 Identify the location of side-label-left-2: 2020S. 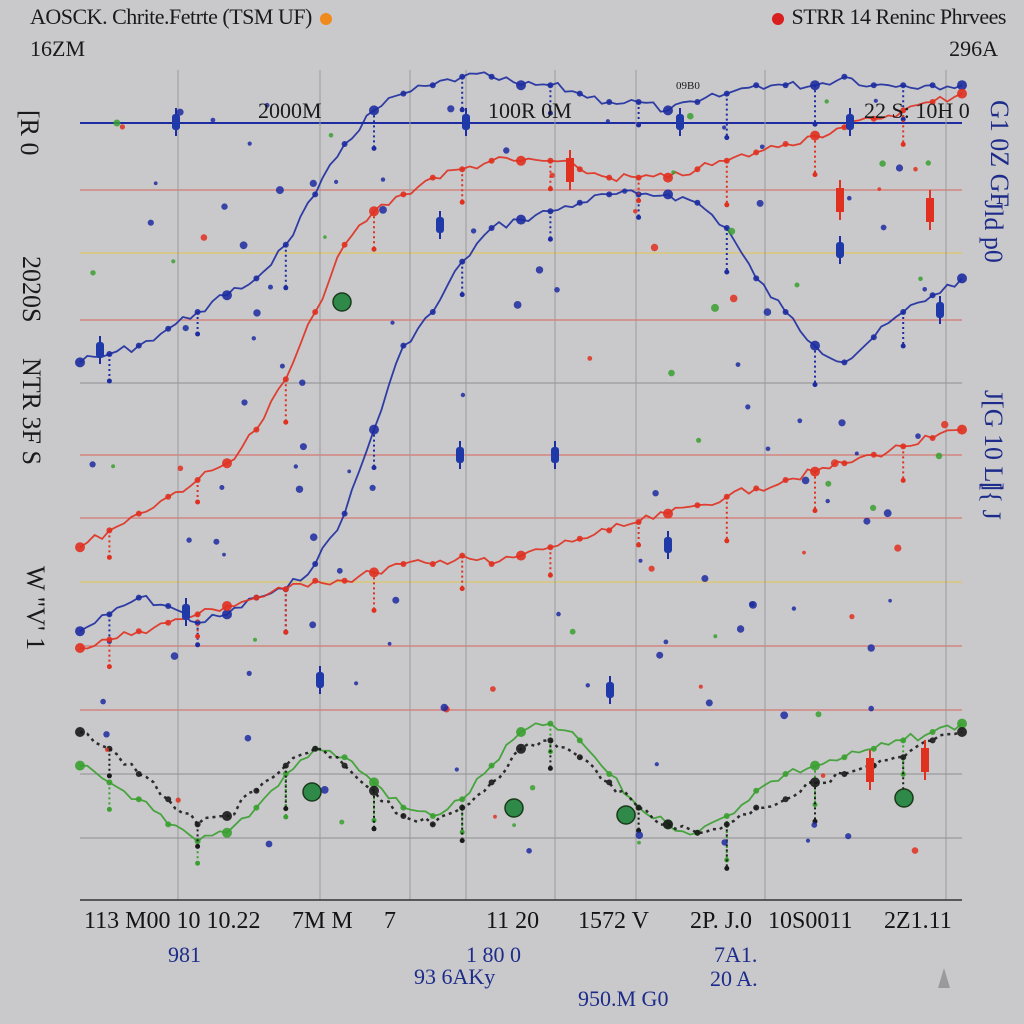
(31, 289).